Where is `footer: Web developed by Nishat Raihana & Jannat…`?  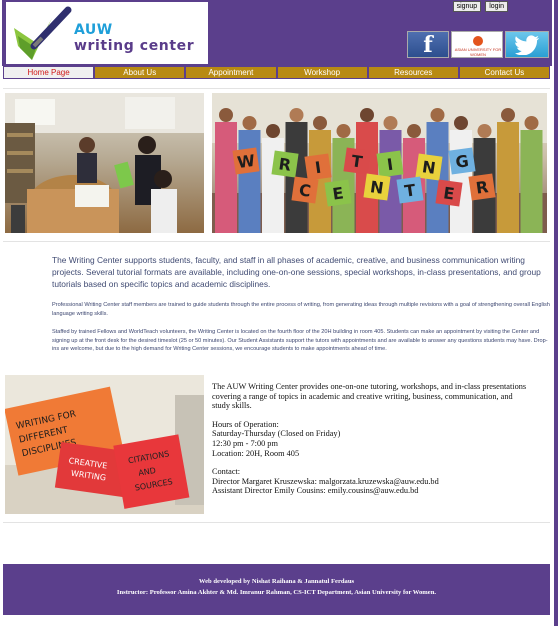
footer: Web developed by Nishat Raihana & Jannat… is located at coordinates (276, 589).